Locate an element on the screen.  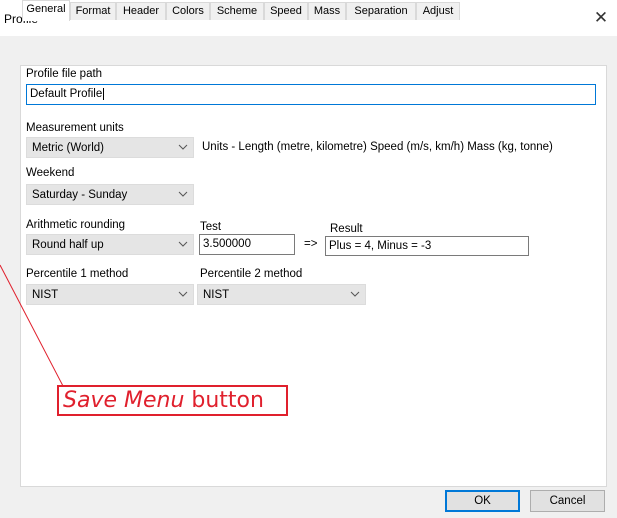
result-label: Result is located at coordinates (346, 229).